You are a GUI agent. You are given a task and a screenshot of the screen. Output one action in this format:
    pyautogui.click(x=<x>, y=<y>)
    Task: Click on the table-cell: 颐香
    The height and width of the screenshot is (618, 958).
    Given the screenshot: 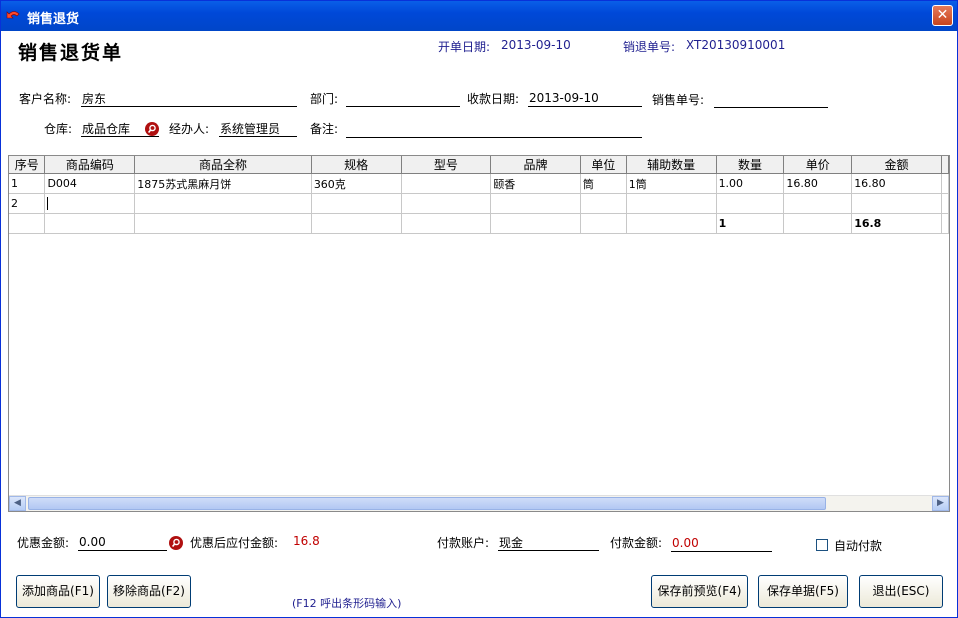 What is the action you would take?
    pyautogui.click(x=535, y=183)
    